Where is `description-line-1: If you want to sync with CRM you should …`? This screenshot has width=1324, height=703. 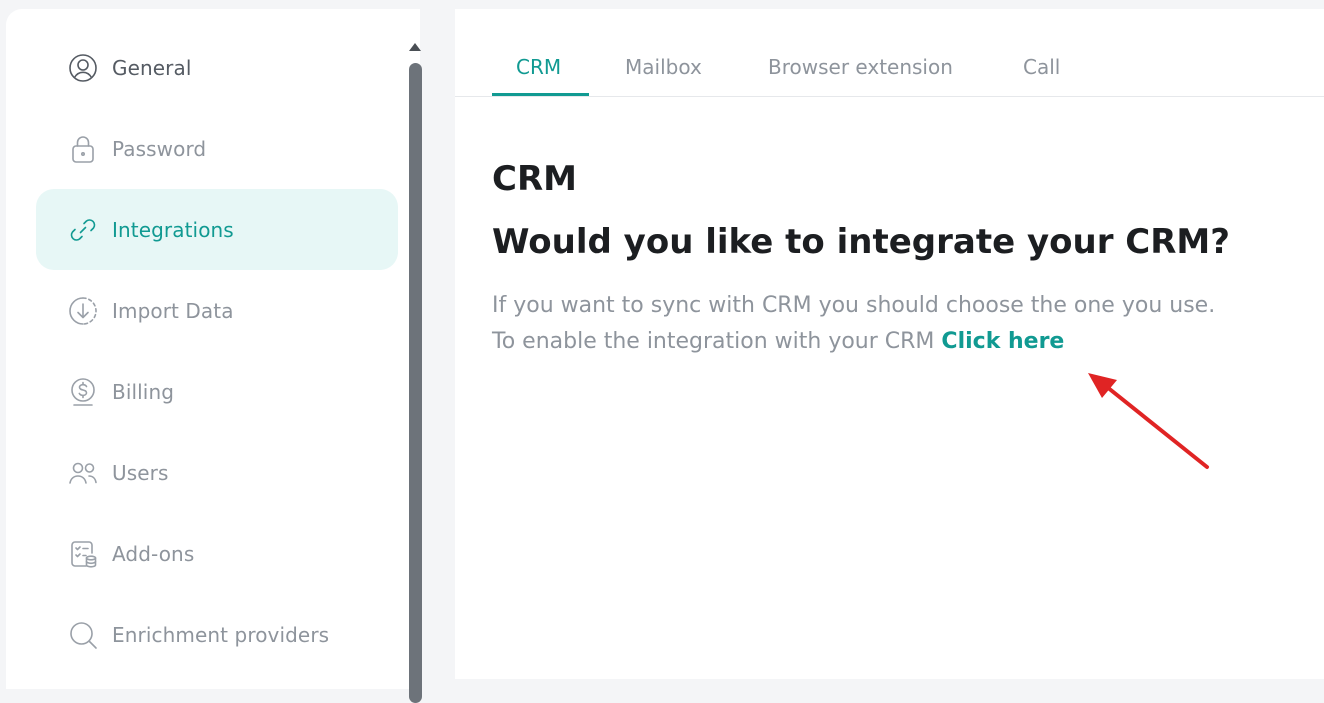 description-line-1: If you want to sync with CRM you should … is located at coordinates (854, 305).